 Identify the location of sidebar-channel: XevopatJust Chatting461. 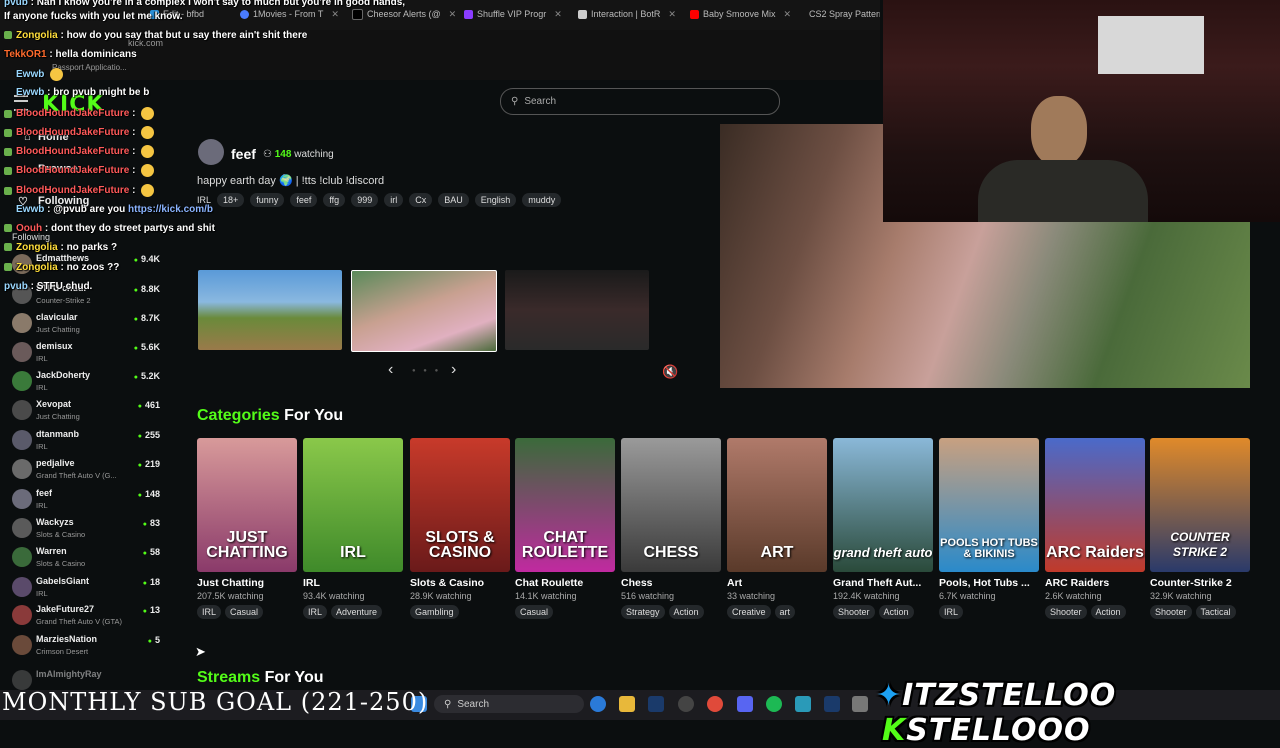
(85, 412).